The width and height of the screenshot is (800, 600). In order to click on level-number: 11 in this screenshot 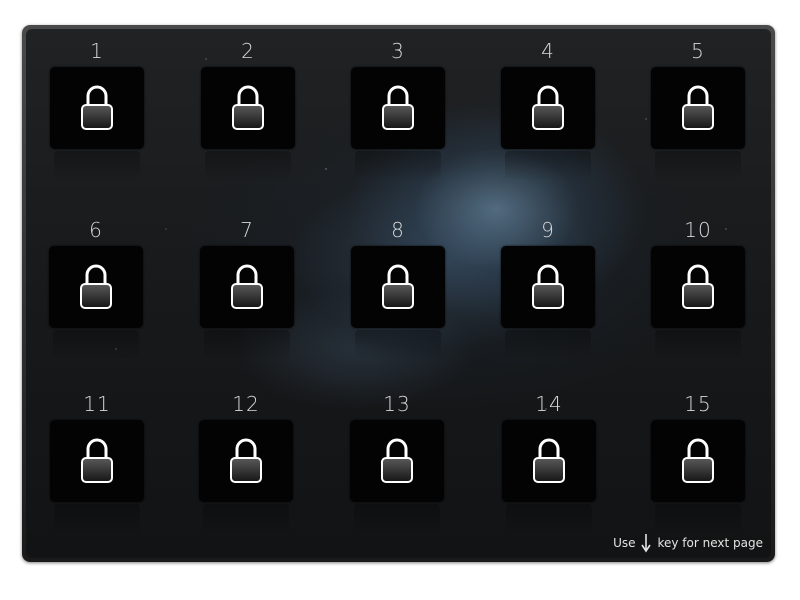, I will do `click(97, 404)`.